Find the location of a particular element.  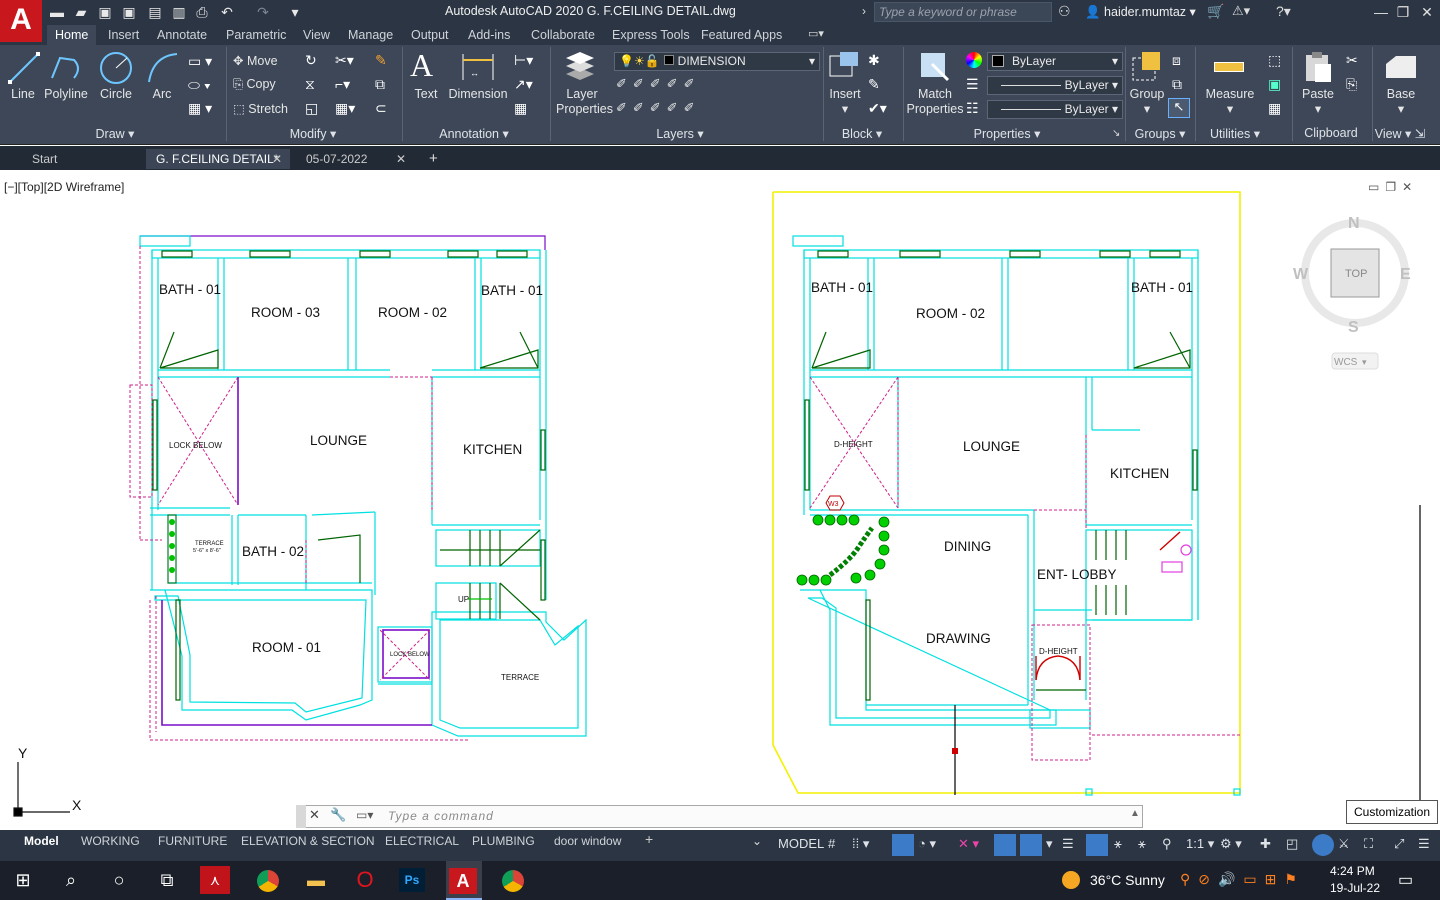

command-input: Type a command is located at coordinates (441, 816).